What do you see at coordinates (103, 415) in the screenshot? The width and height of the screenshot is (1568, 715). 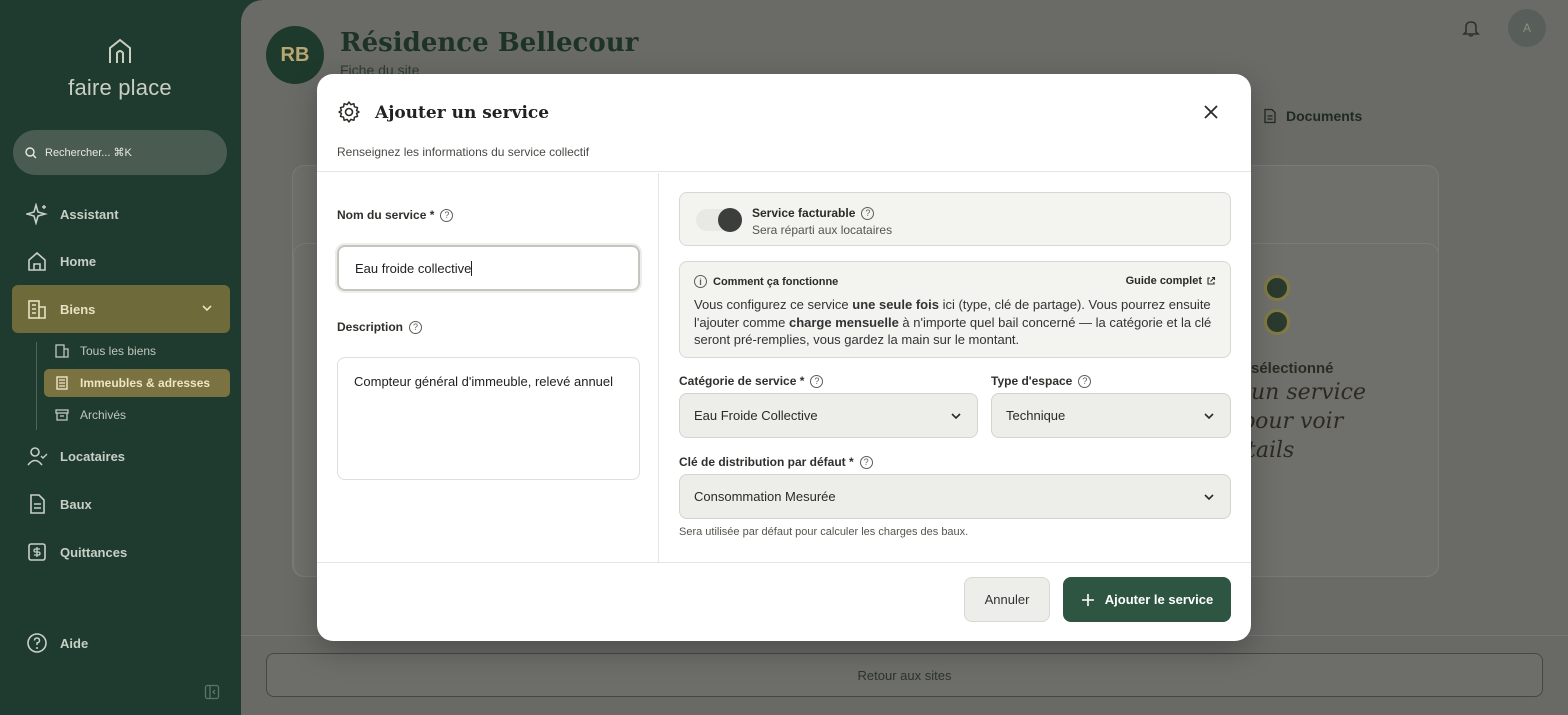 I see `subnav-label: Archivés` at bounding box center [103, 415].